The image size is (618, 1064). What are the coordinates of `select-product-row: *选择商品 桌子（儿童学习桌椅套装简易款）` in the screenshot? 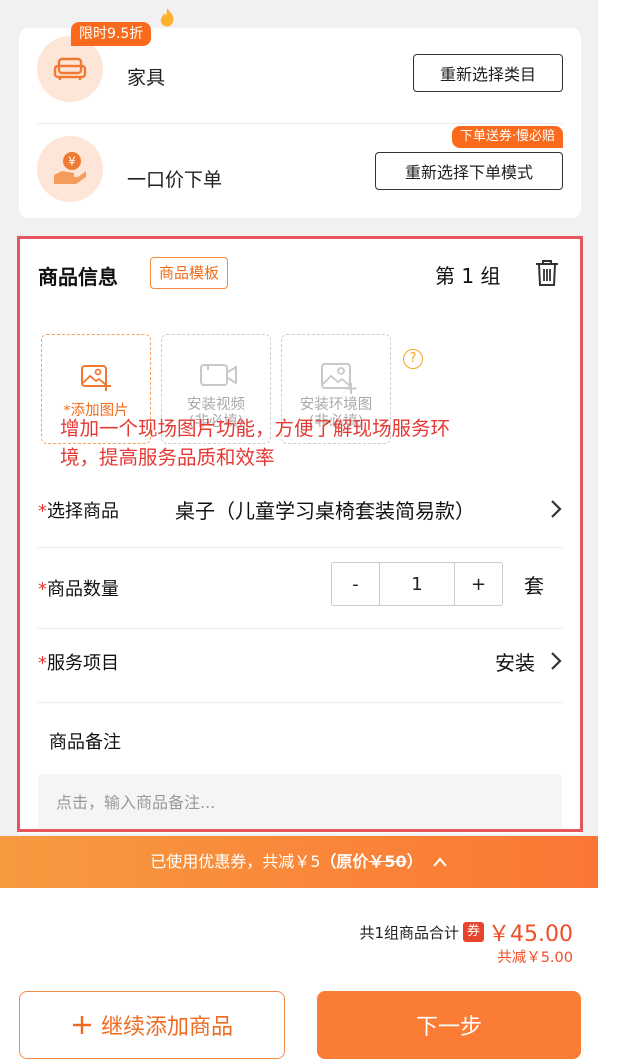 It's located at (300, 508).